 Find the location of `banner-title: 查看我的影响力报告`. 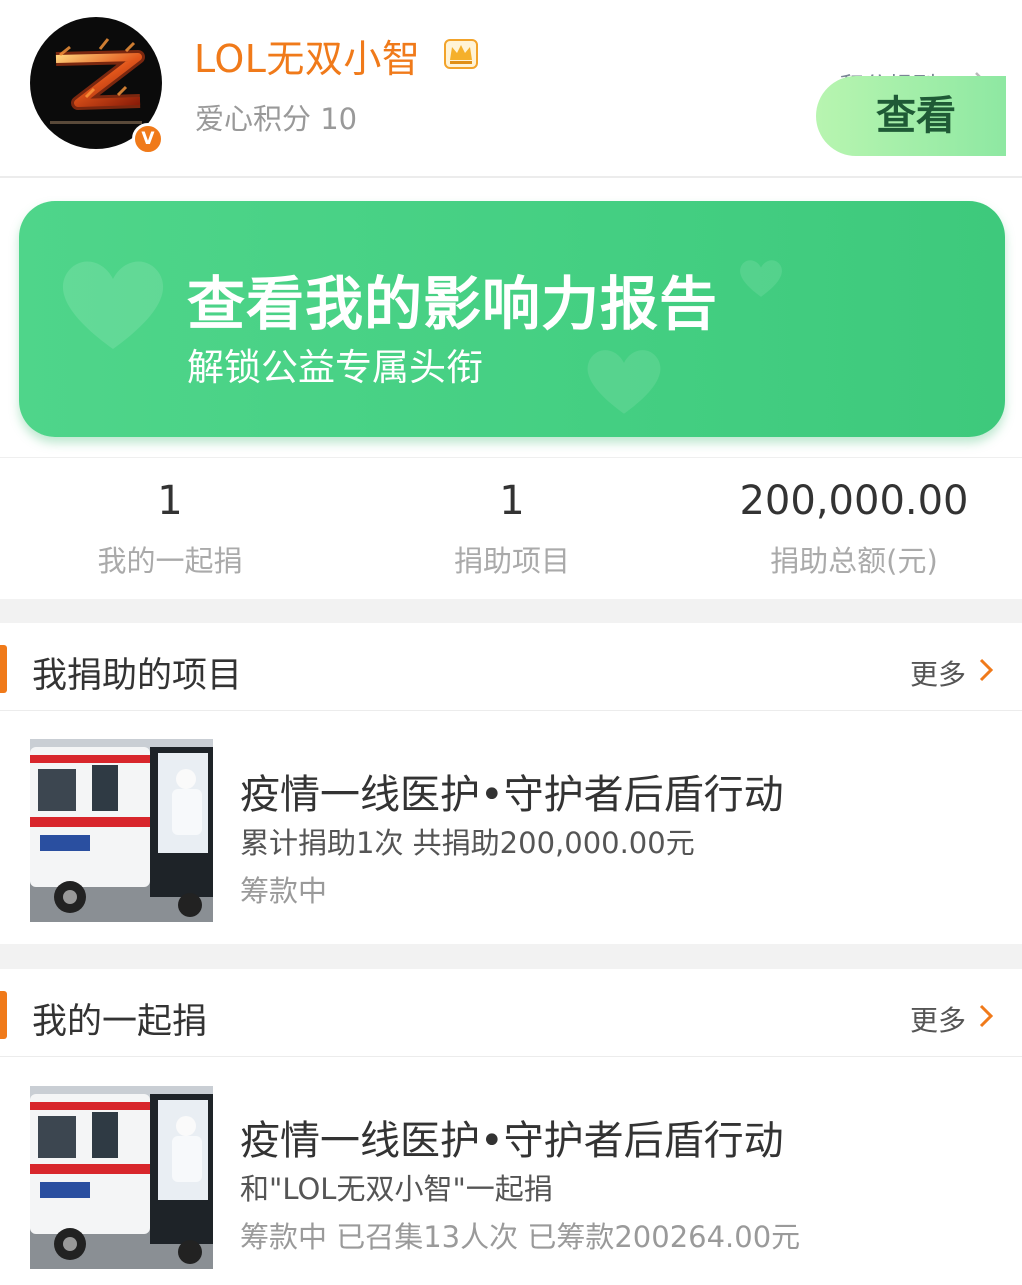

banner-title: 查看我的影响力报告 is located at coordinates (453, 304).